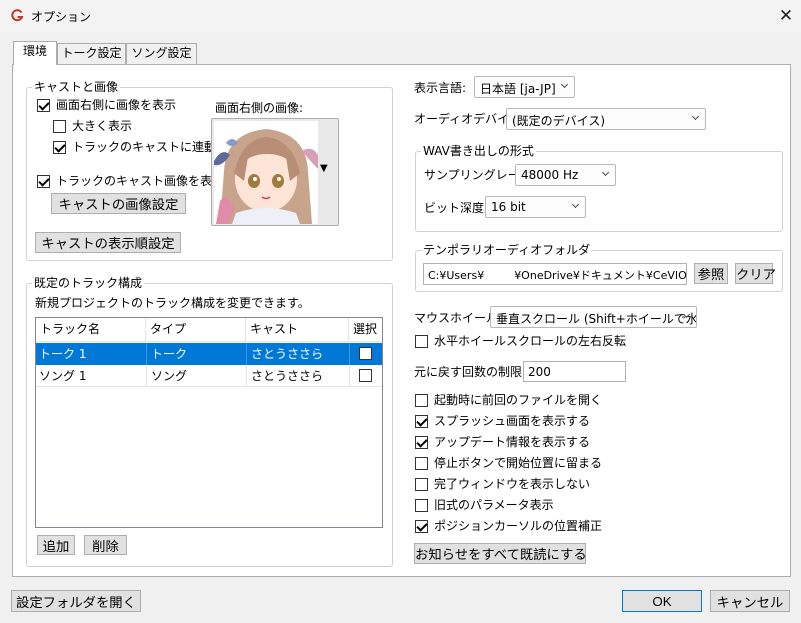  I want to click on open-last-file-checkbox, so click(421, 400).